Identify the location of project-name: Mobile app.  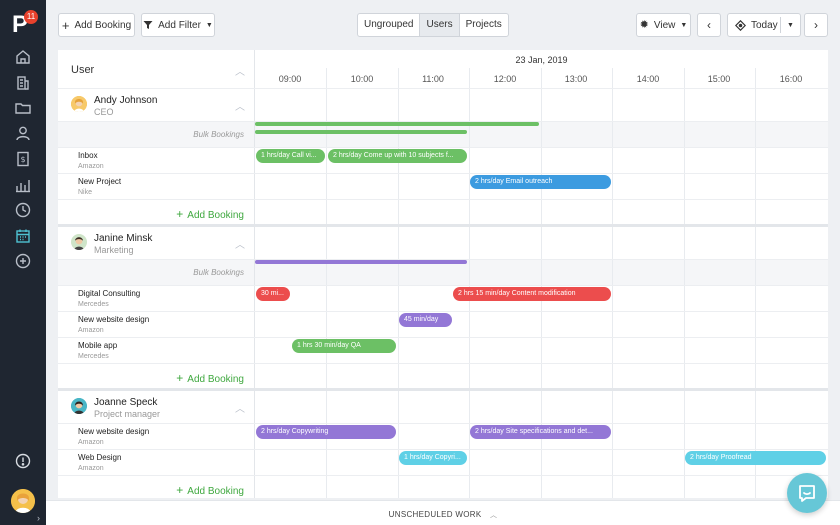
(97, 345).